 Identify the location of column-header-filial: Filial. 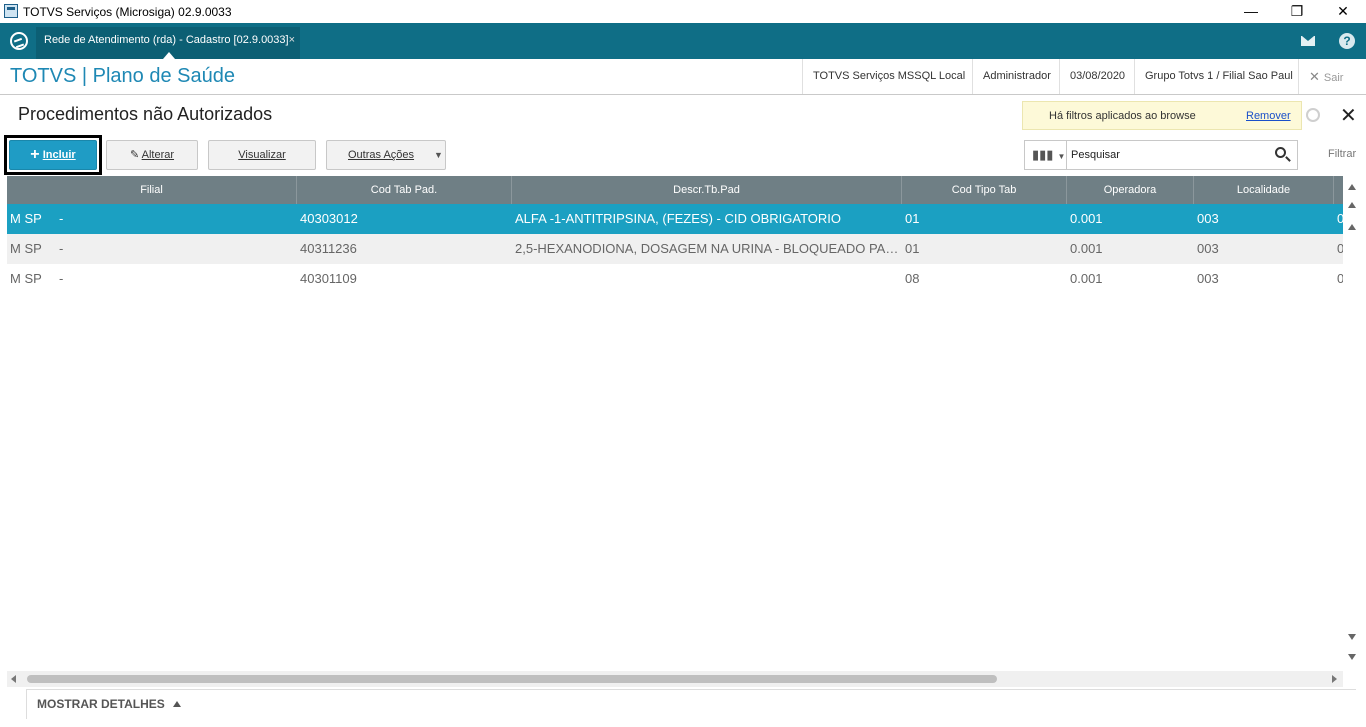
(152, 190).